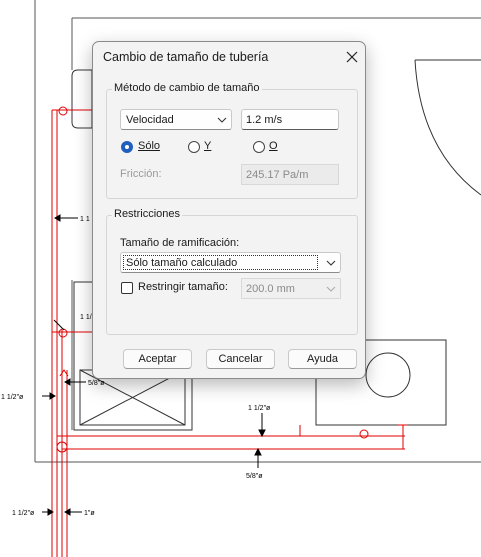 The width and height of the screenshot is (481, 557). I want to click on radio-only, so click(127, 147).